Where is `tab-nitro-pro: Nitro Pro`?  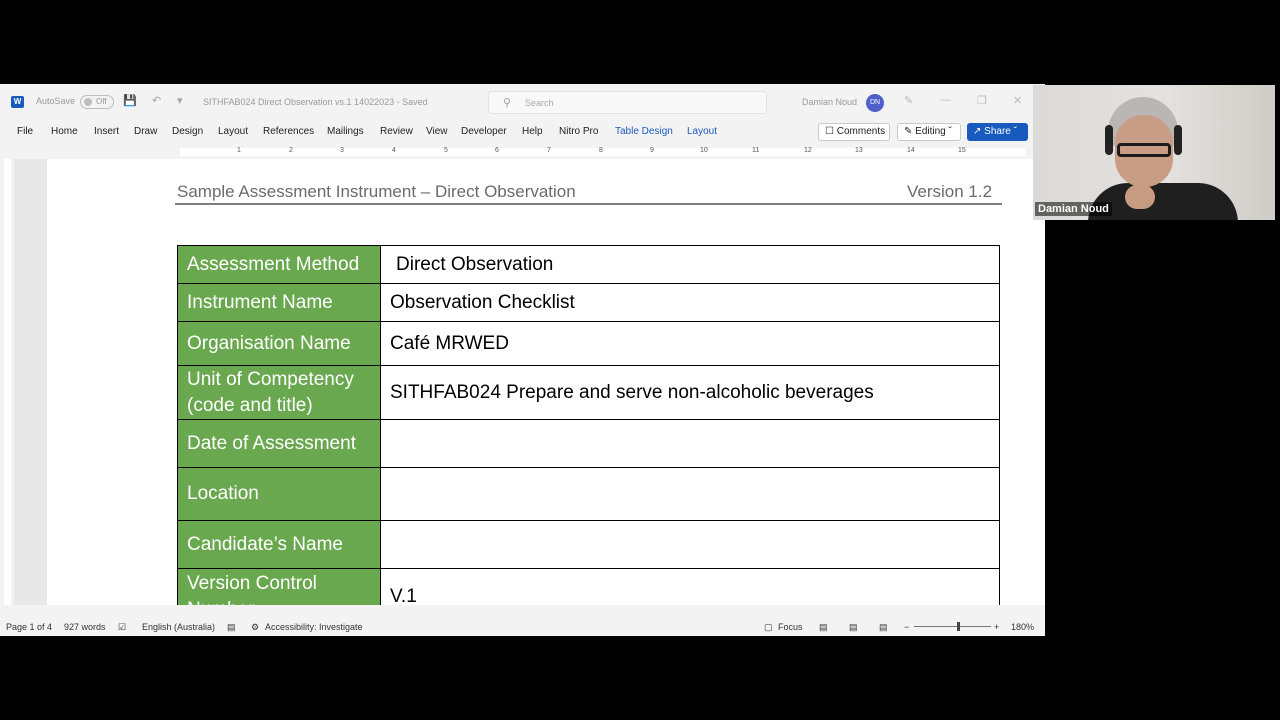 tab-nitro-pro: Nitro Pro is located at coordinates (578, 131).